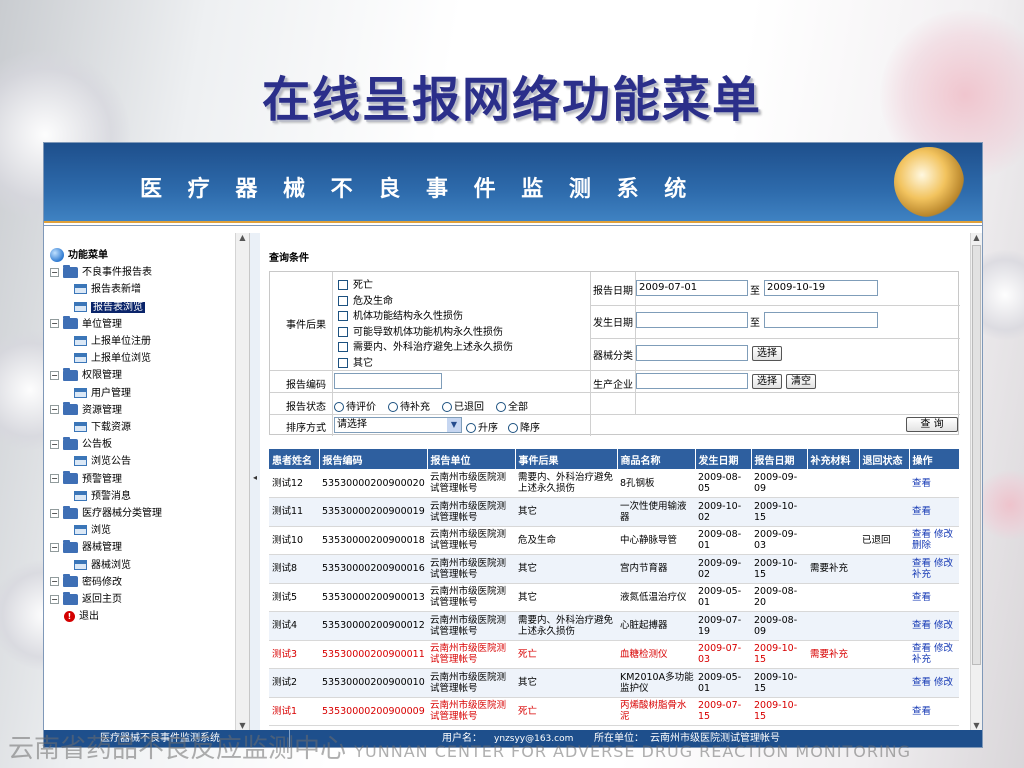 This screenshot has width=1024, height=768. Describe the element at coordinates (102, 565) in the screenshot. I see `tree-item: 器械浏览` at that location.